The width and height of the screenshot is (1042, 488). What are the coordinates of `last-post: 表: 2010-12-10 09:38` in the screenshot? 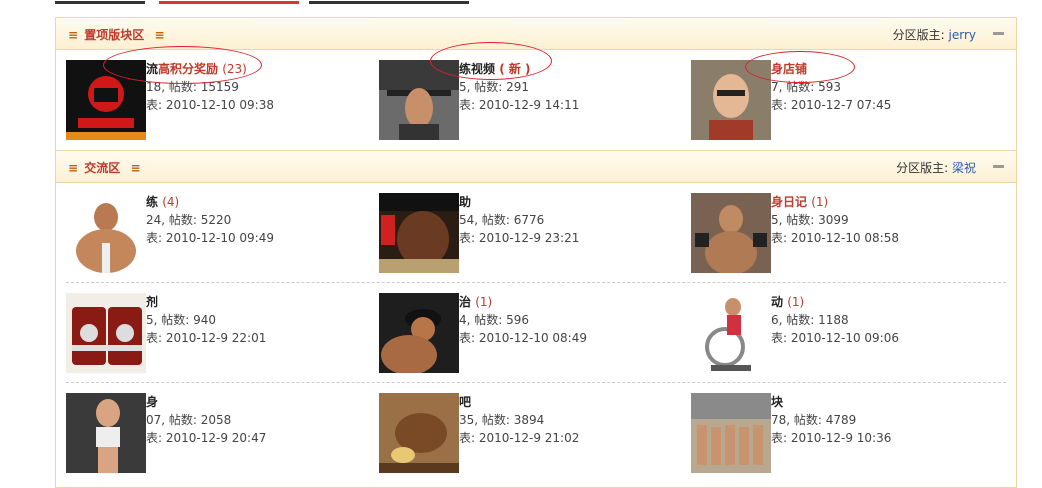 It's located at (256, 105).